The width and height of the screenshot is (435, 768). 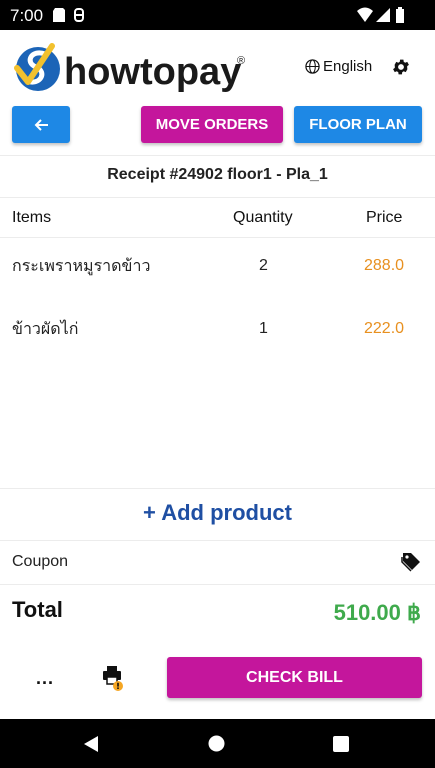 I want to click on signal-icon, so click(x=383, y=15).